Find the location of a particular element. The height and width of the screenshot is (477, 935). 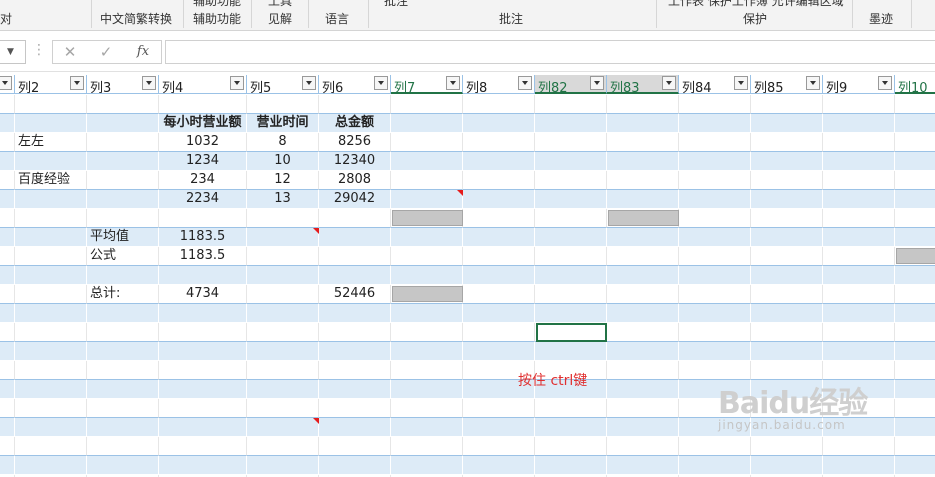

ribbon-group-protect: 保护 is located at coordinates (755, 18).